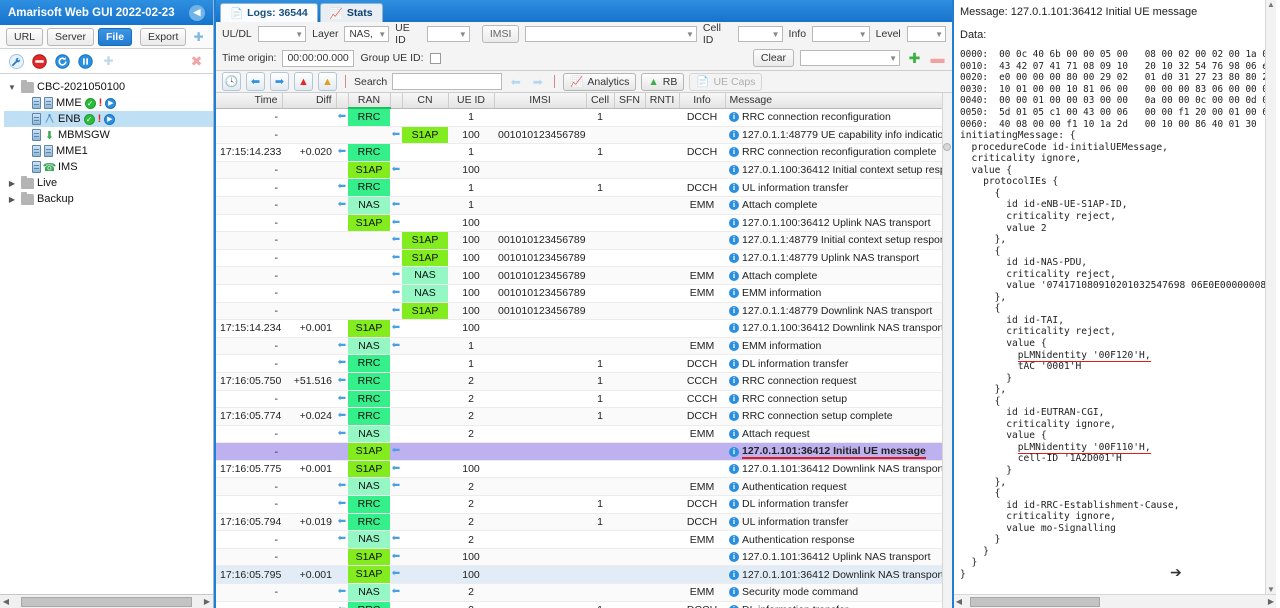  I want to click on table-row: - ⬅ NAS ⬅ 2 EMM i Security mode command, so click(584, 592).